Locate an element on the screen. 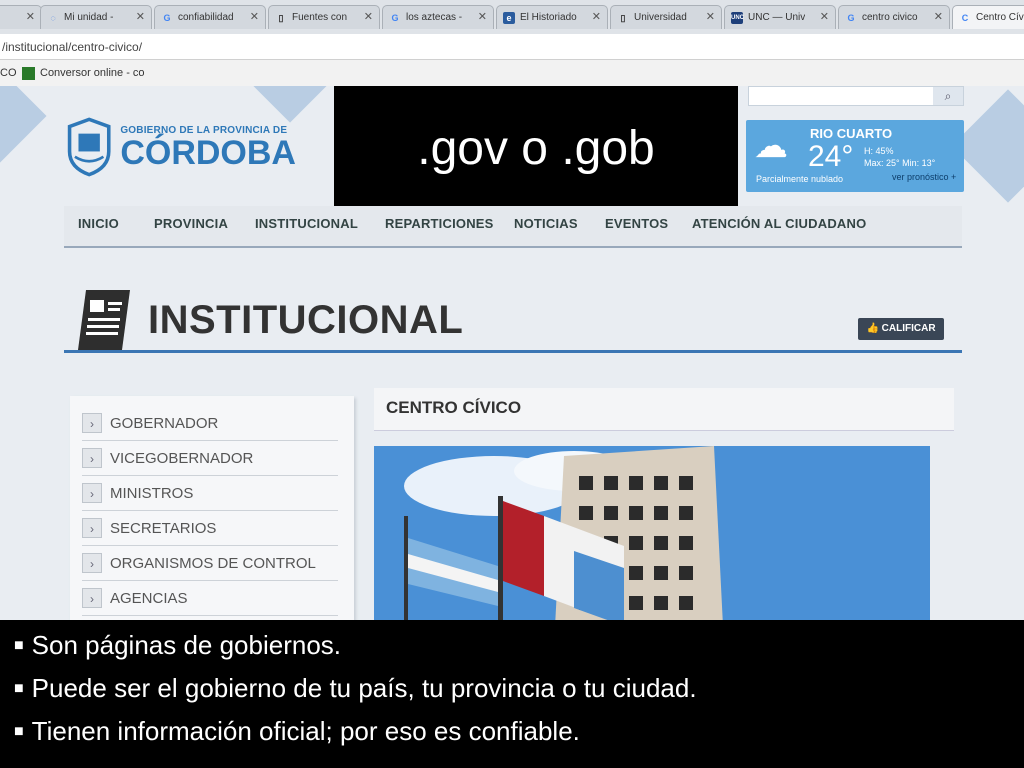 Image resolution: width=1024 pixels, height=768 pixels. address-url: /institucional/centro-civico/ is located at coordinates (72, 47).